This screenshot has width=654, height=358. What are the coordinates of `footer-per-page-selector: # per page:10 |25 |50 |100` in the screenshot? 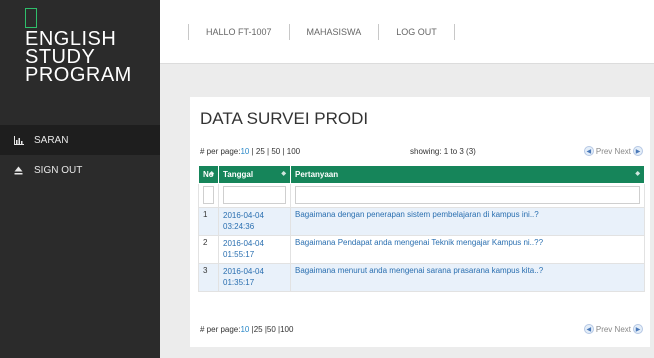 It's located at (422, 329).